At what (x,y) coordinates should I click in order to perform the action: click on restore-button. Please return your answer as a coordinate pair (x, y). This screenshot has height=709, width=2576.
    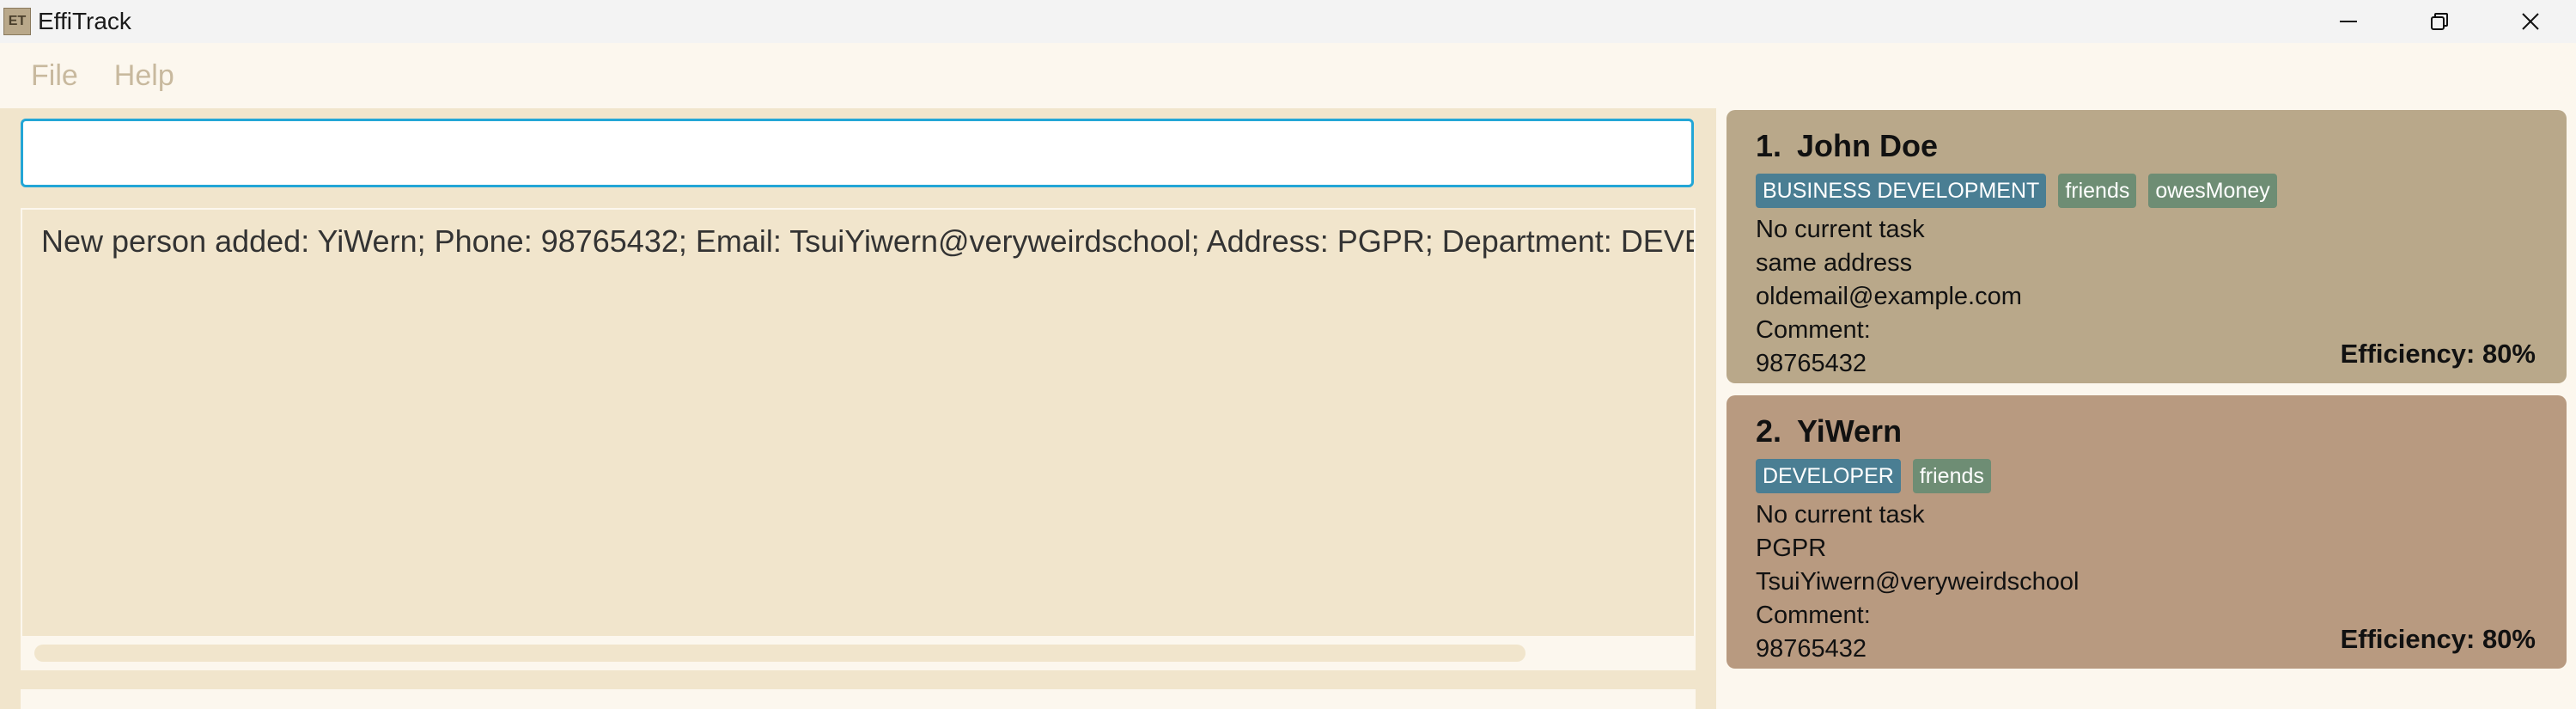
    Looking at the image, I should click on (2439, 21).